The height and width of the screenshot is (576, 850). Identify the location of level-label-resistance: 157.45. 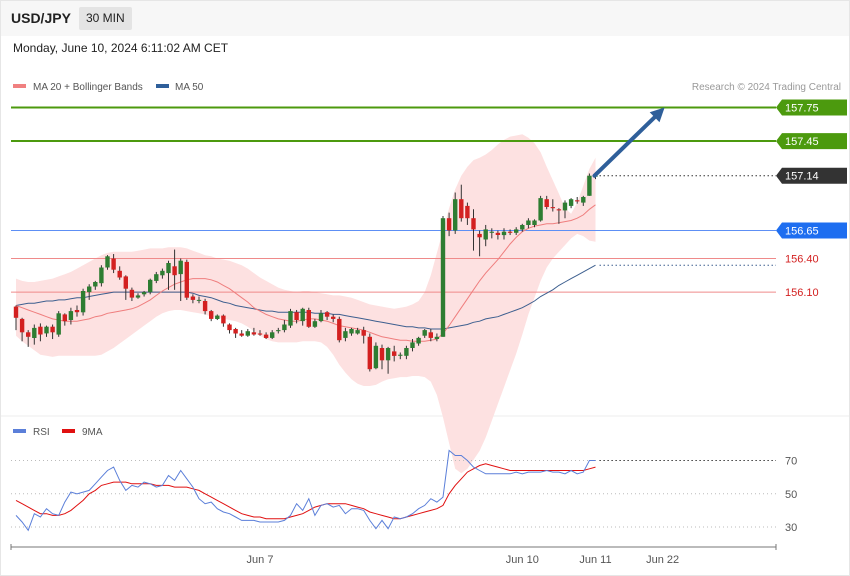
(802, 142).